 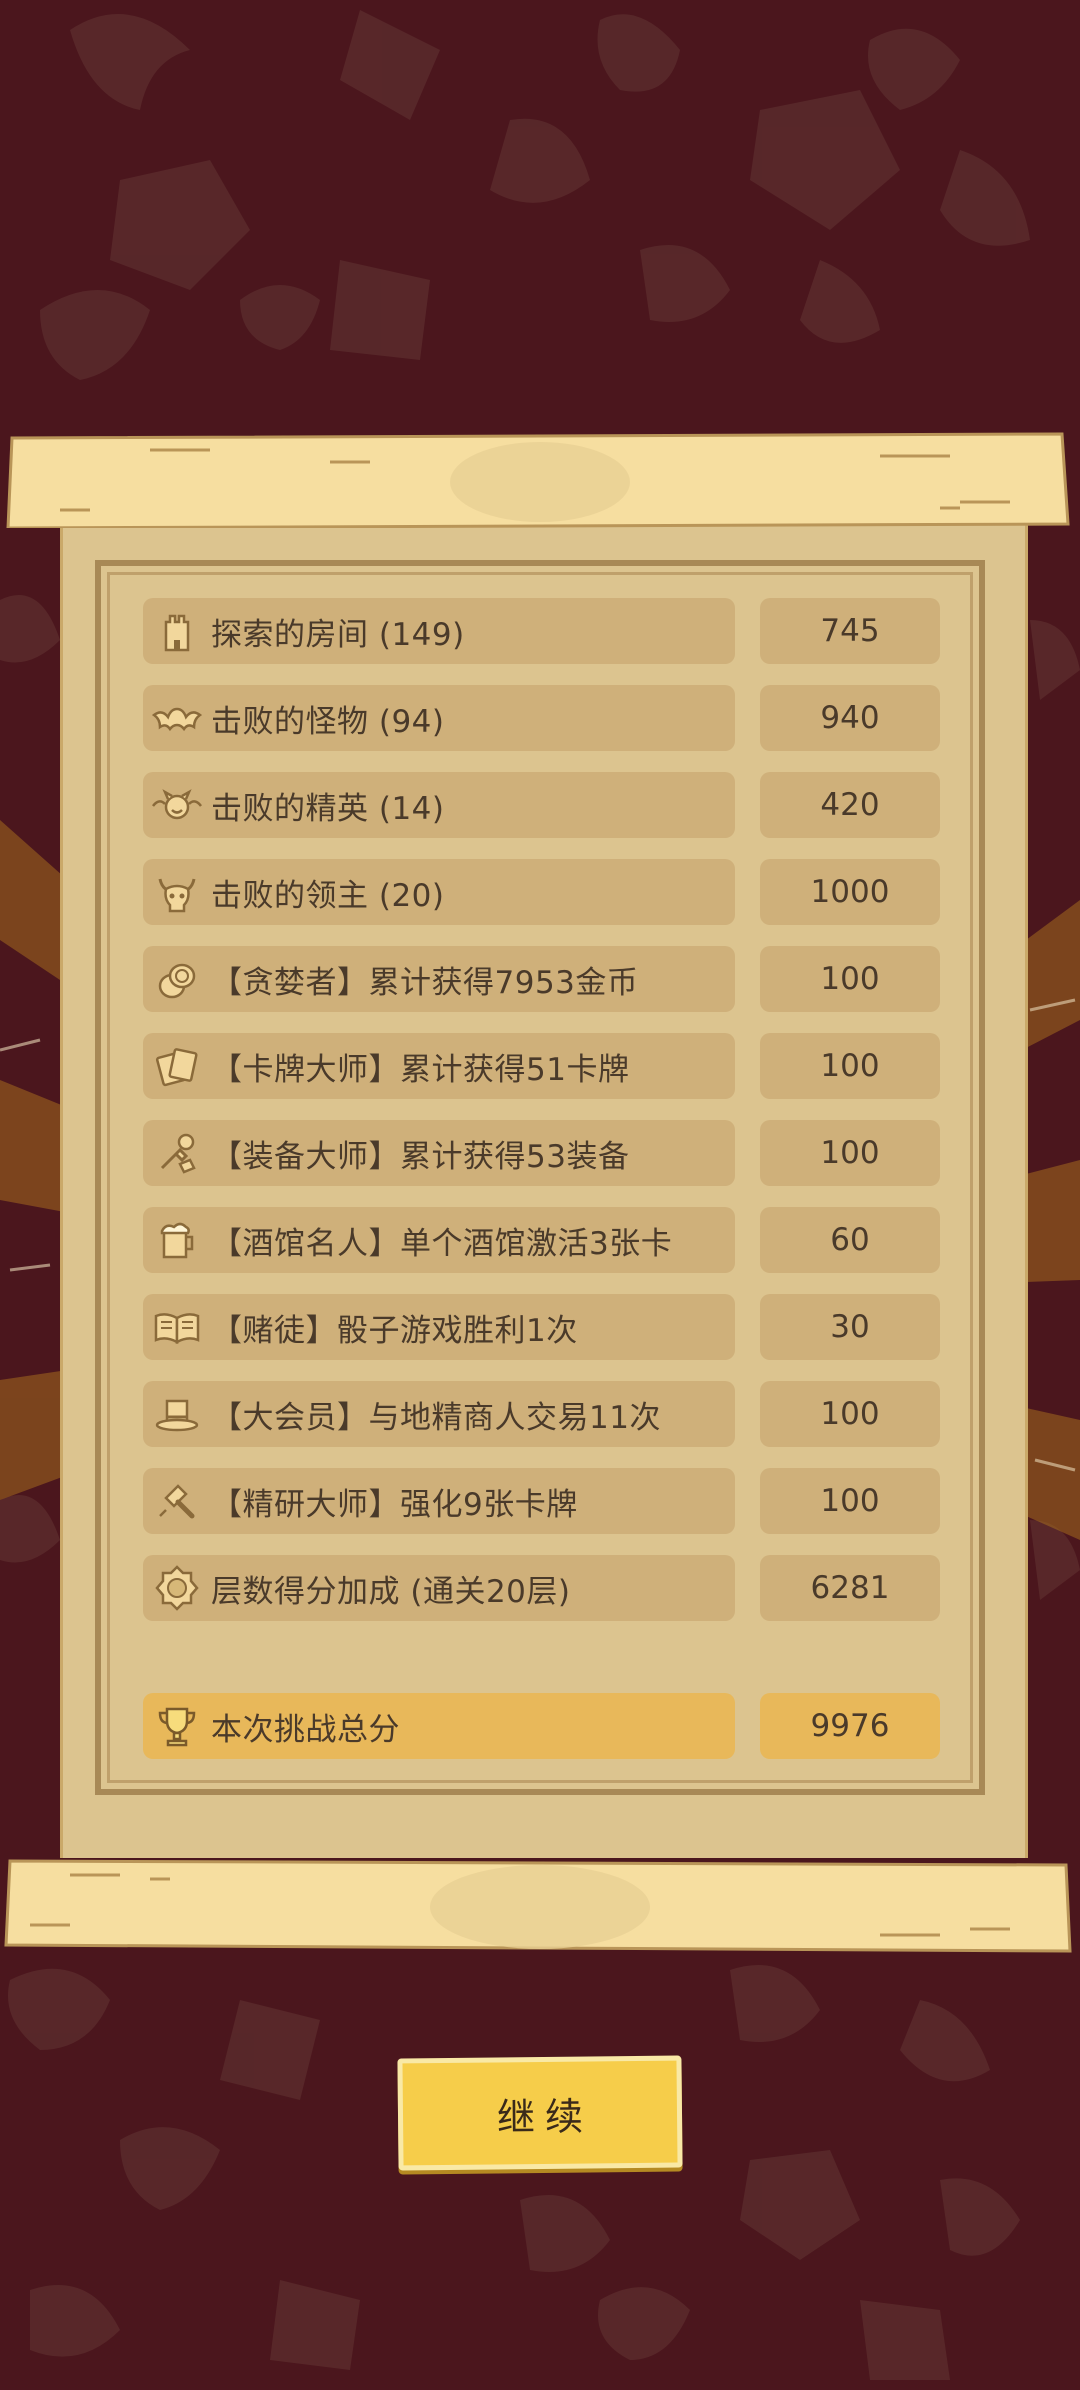 I want to click on score-row-monsters: 击败的怪物 (94) 940, so click(x=541, y=718).